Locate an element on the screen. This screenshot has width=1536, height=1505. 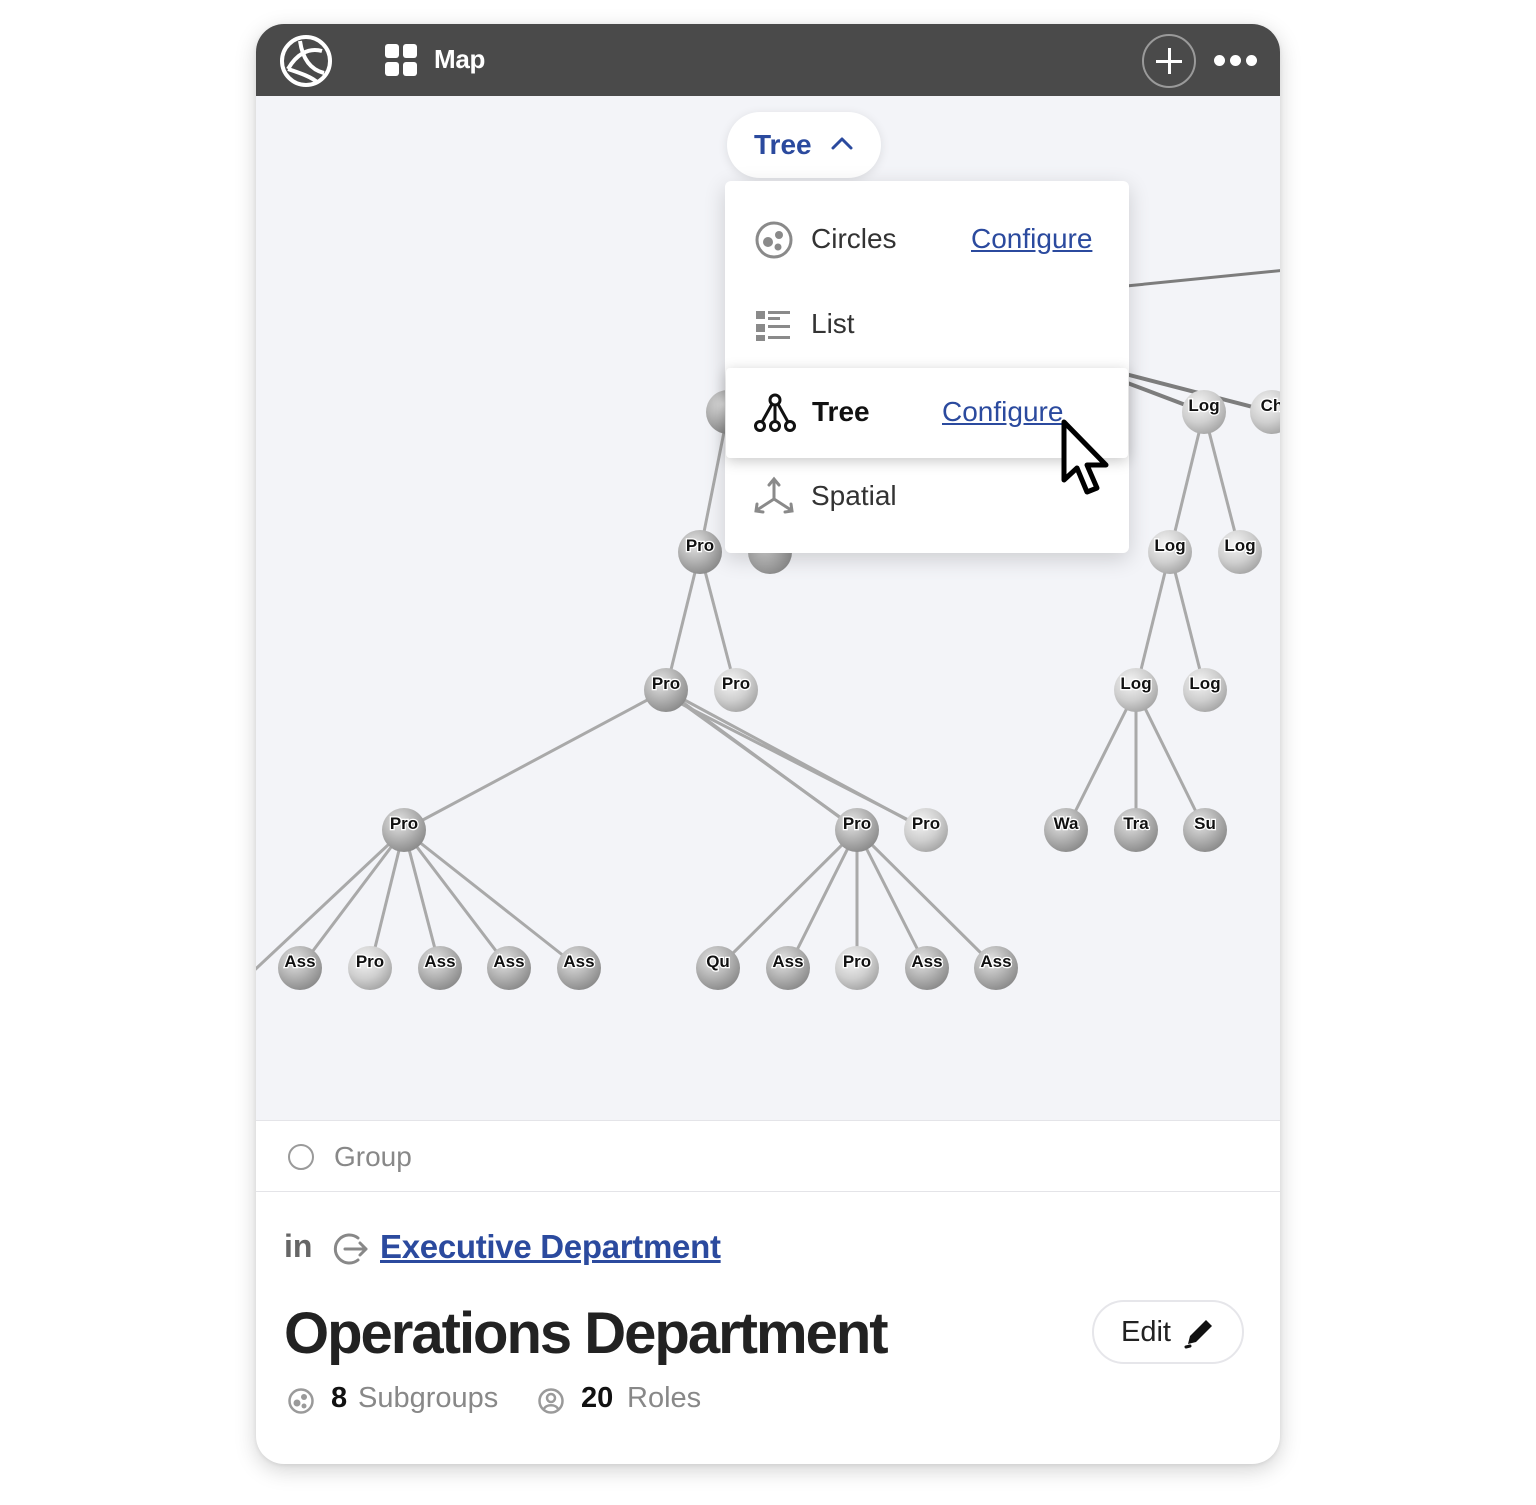
list-icon is located at coordinates (773, 326).